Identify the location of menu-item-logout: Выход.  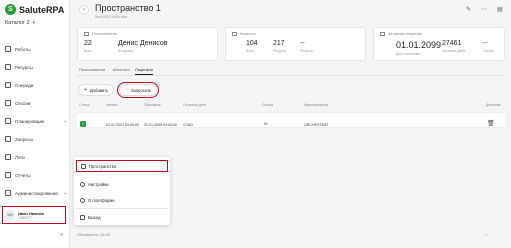
(122, 217).